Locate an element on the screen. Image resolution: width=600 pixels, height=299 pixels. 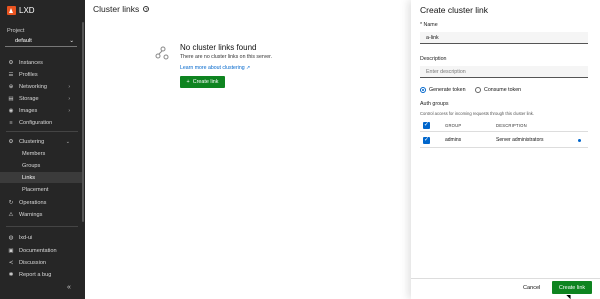
generate-token-radio: Generate token is located at coordinates (443, 90).